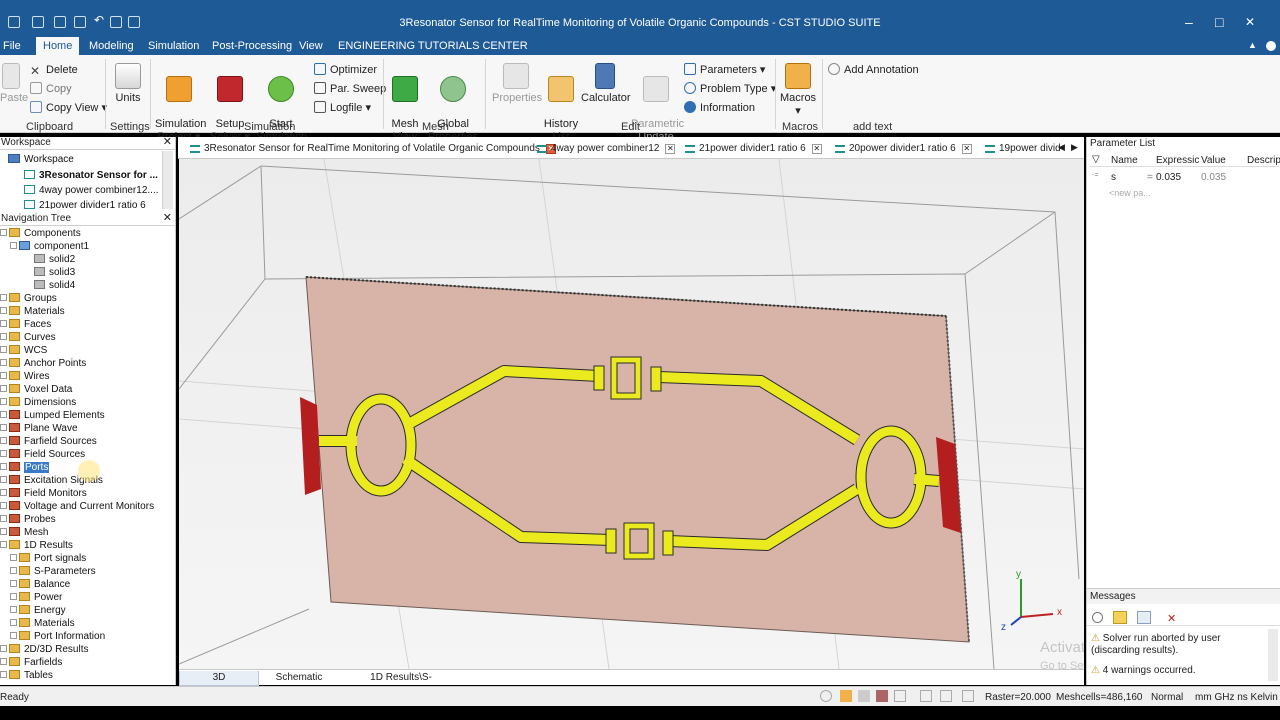  What do you see at coordinates (401, 684) in the screenshot?
I see `view-tab-1d-results: 1D Results\S-Parameters ✕` at bounding box center [401, 684].